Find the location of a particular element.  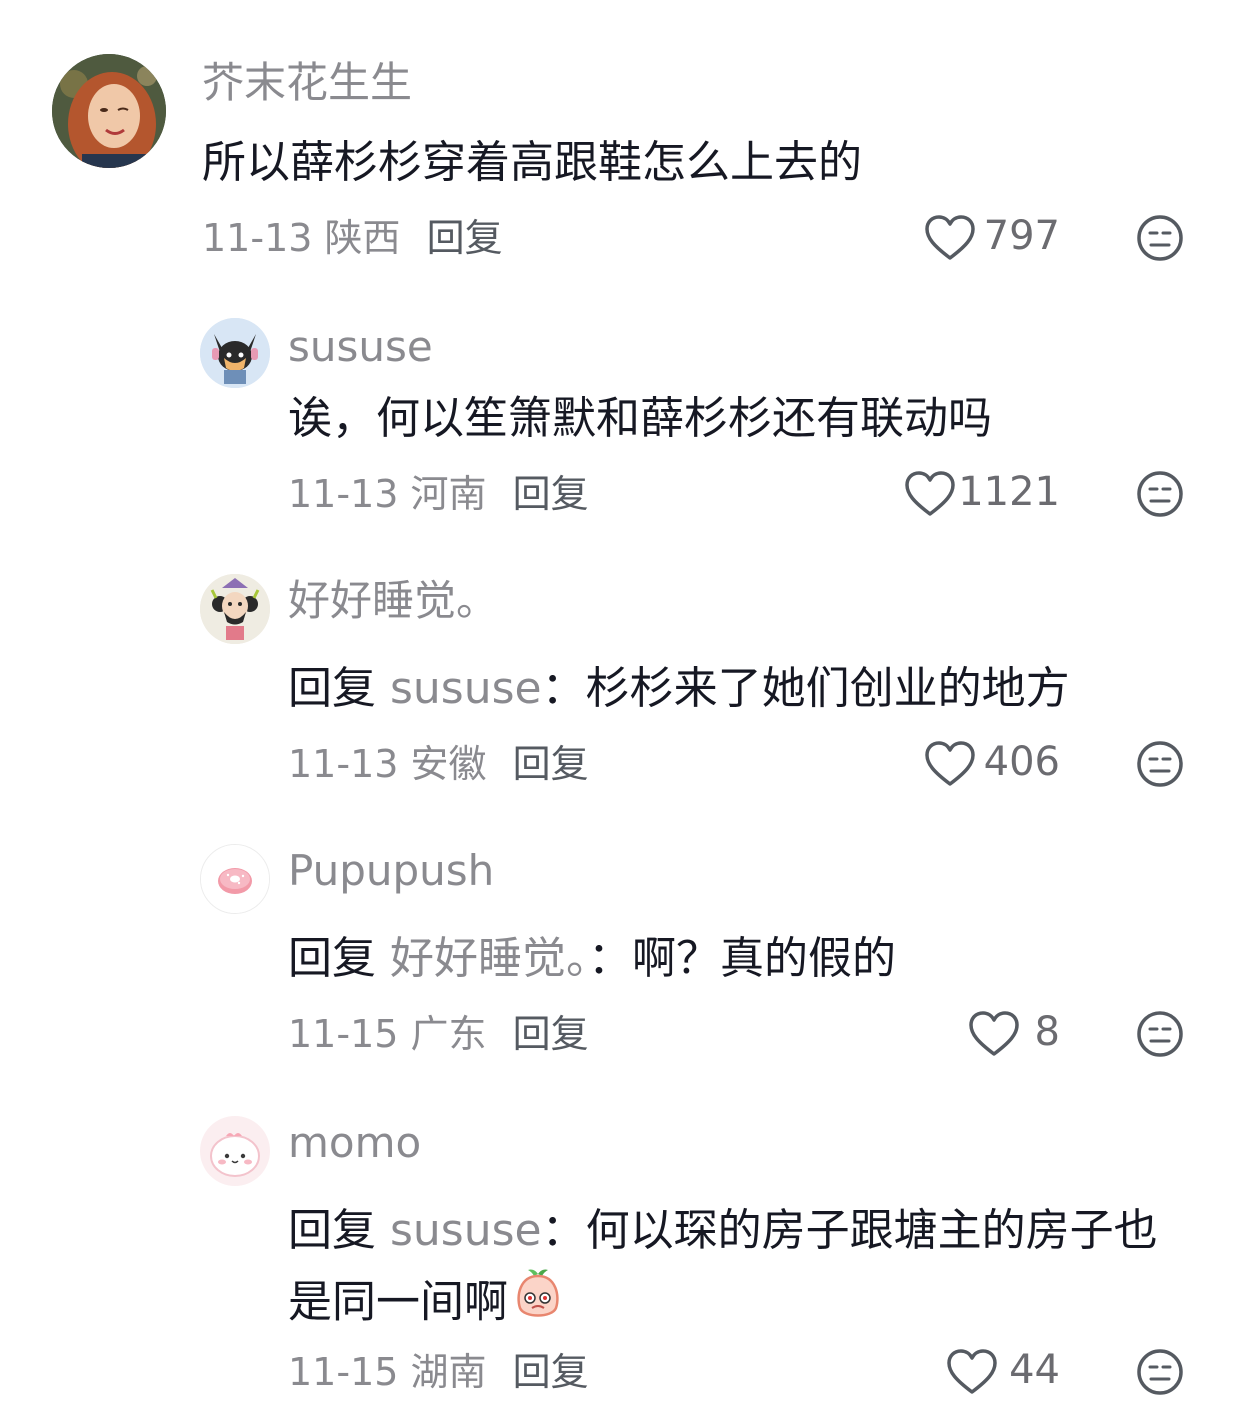

comment-location: 陕西 is located at coordinates (362, 238).